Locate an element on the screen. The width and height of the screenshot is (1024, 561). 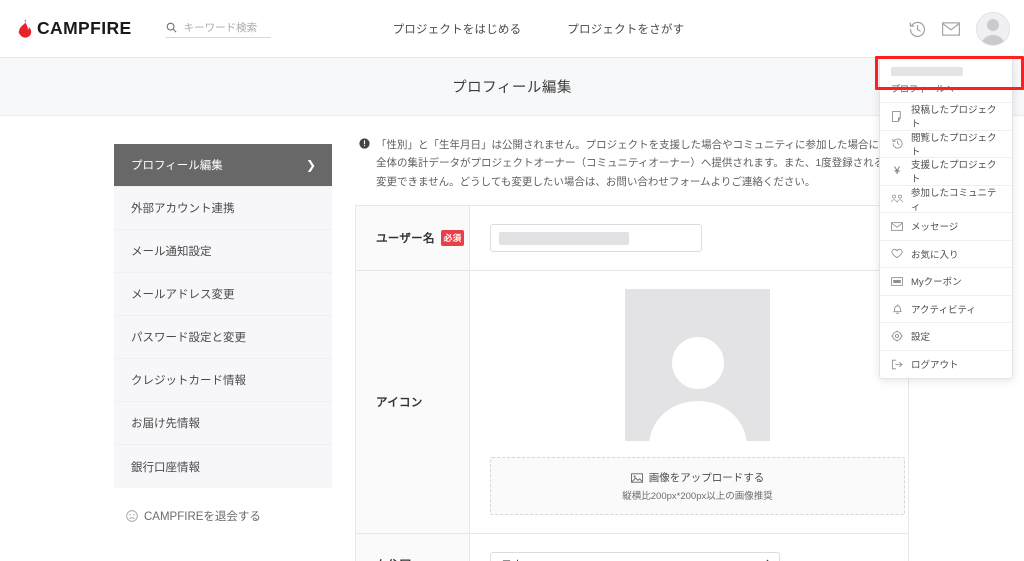
logout-icon is located at coordinates (897, 364).